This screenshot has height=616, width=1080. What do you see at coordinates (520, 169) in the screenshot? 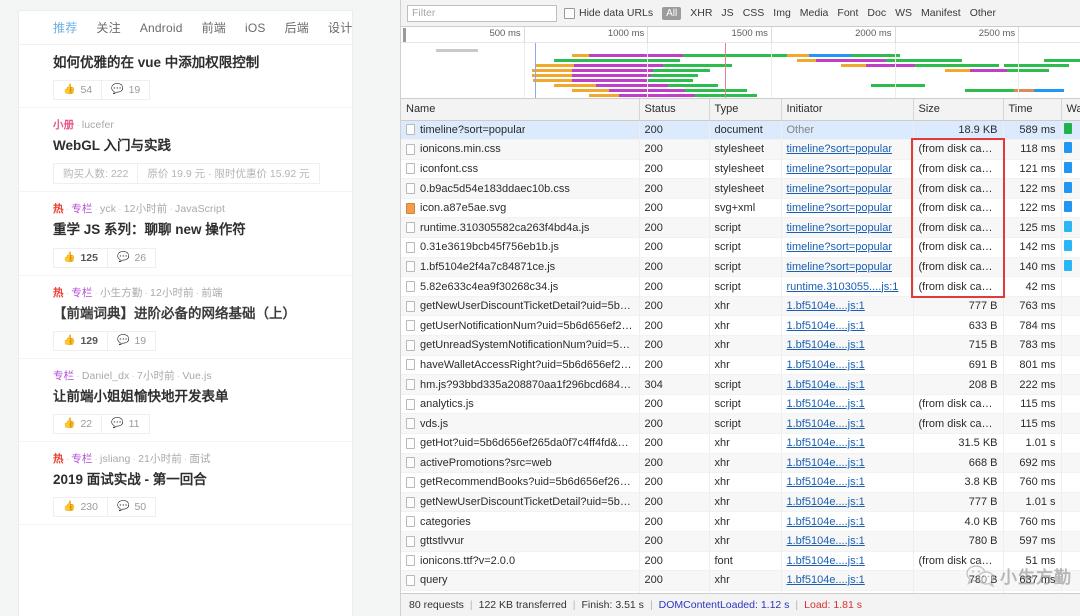
I see `cell-name: iconfont.css` at bounding box center [520, 169].